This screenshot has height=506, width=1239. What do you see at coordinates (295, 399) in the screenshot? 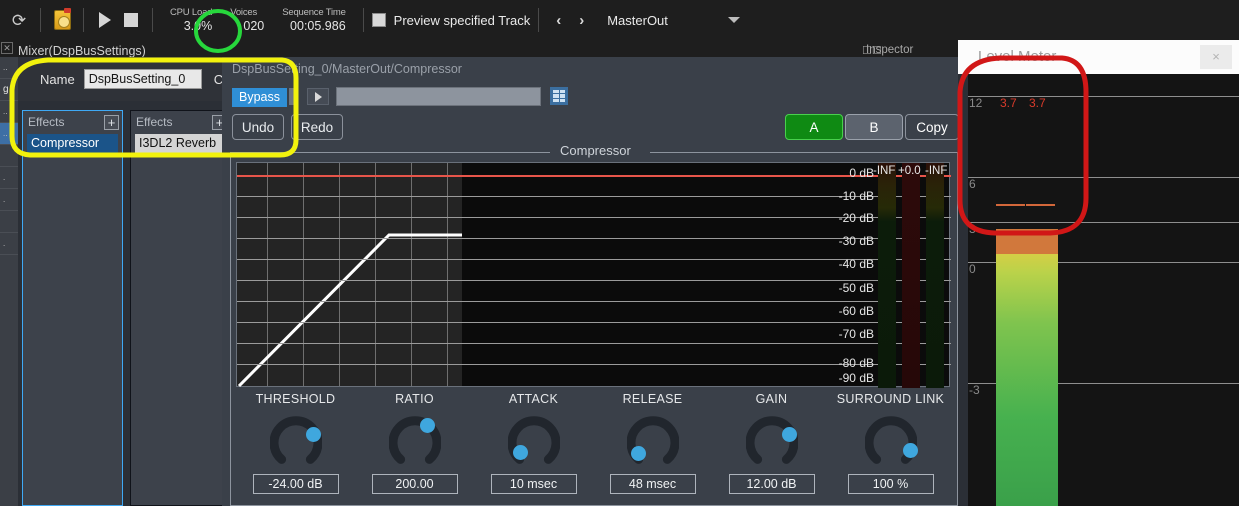
I see `knob-label: THRESHOLD` at bounding box center [295, 399].